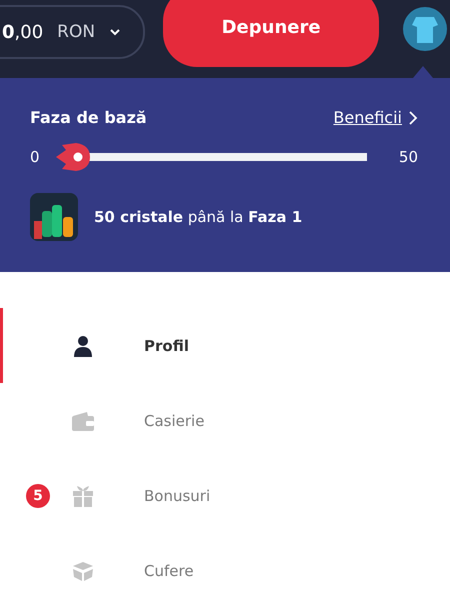  I want to click on avatar-icon, so click(425, 29).